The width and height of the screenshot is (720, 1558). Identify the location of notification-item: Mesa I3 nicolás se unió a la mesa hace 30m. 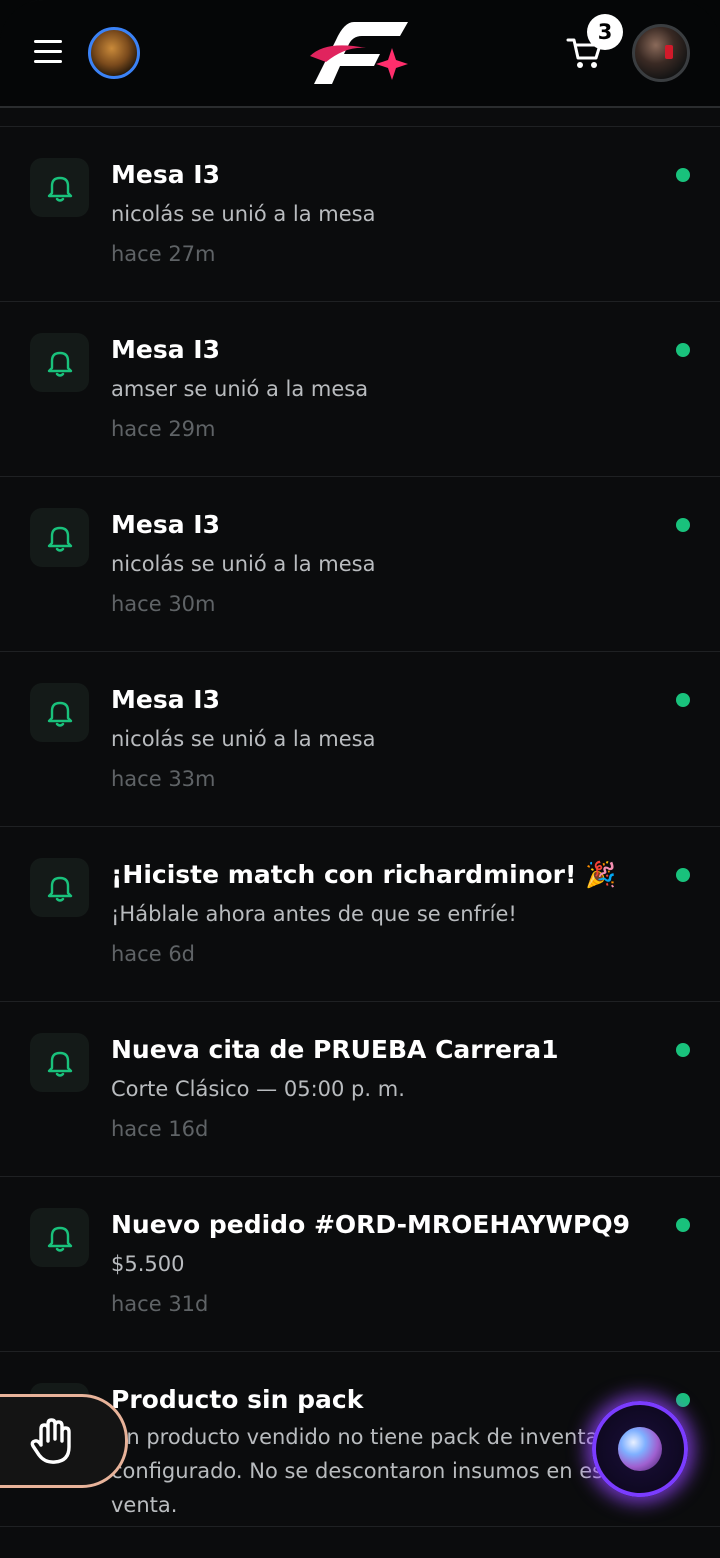
(360, 564).